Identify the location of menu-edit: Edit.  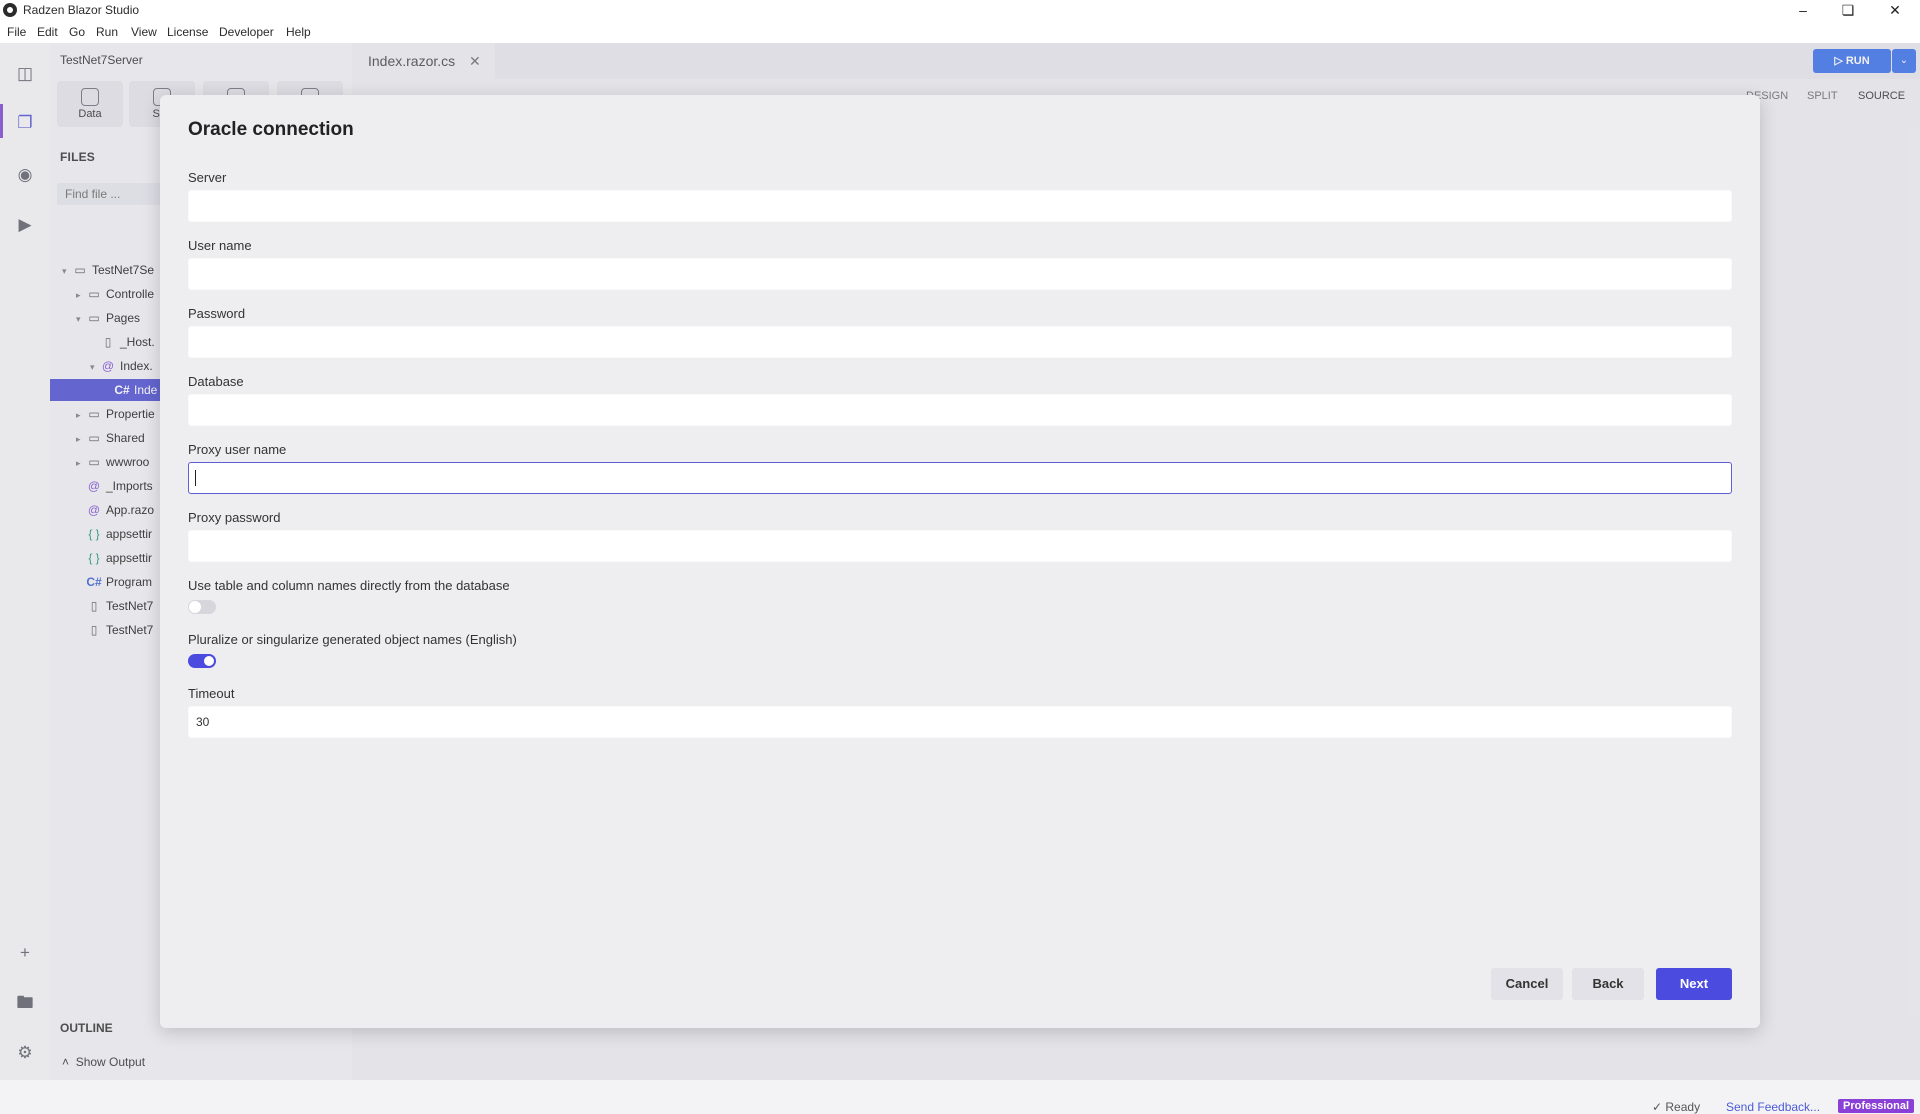
(47, 32).